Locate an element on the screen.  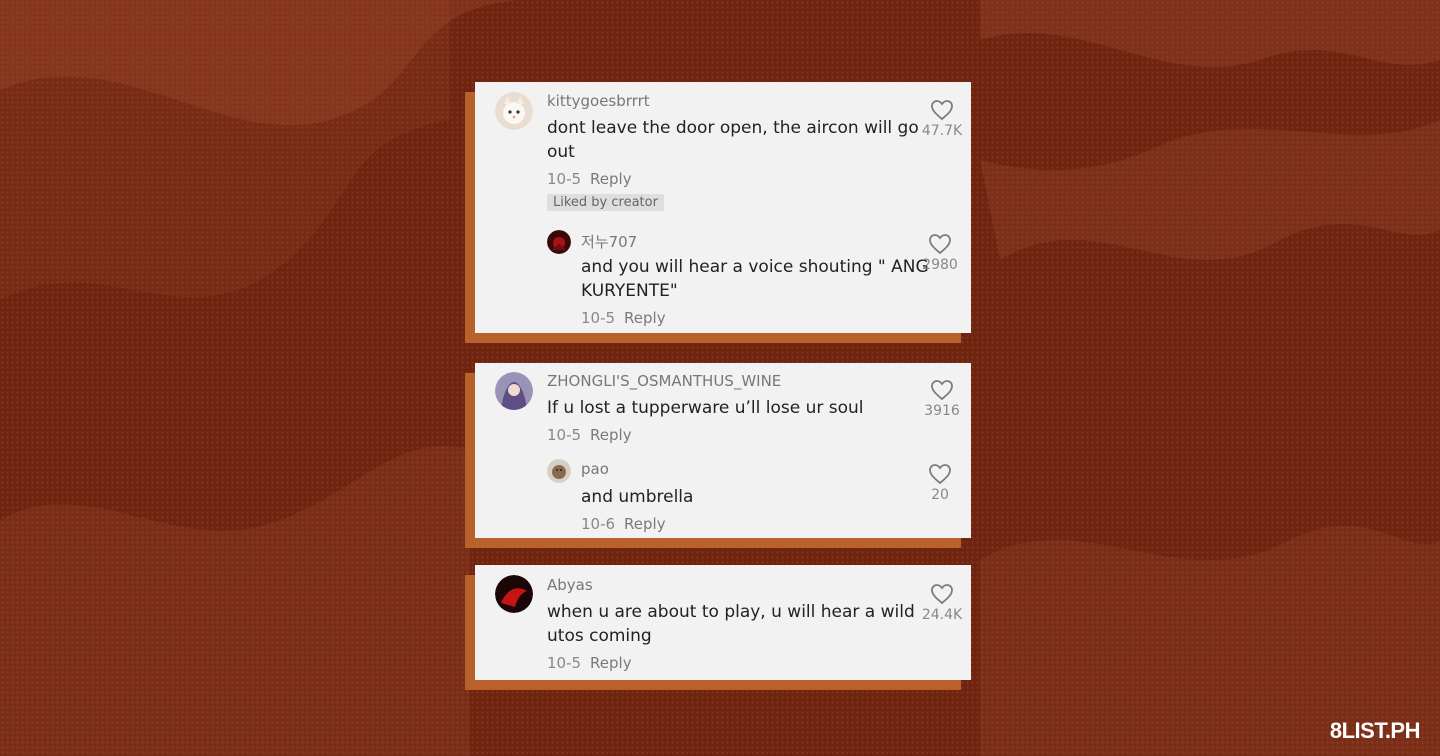
like-button: 24.4K is located at coordinates (942, 603).